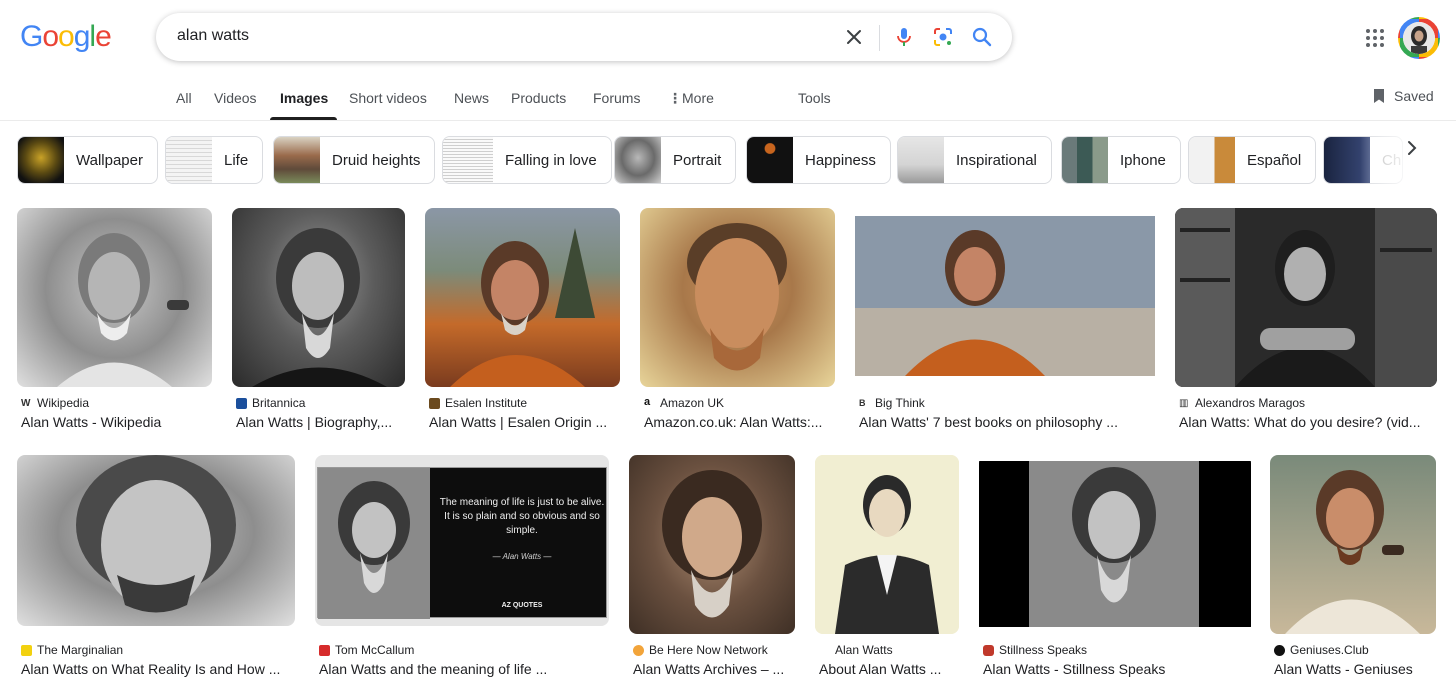 The width and height of the screenshot is (1456, 696). What do you see at coordinates (675, 160) in the screenshot?
I see `chip-portrait: Portrait` at bounding box center [675, 160].